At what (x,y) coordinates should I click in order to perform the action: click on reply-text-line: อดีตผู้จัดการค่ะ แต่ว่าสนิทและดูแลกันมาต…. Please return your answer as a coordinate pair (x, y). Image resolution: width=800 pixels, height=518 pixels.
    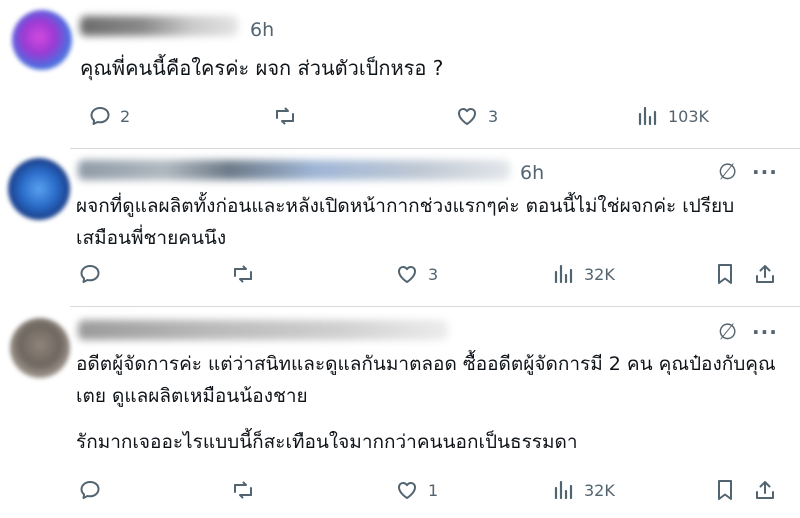
    Looking at the image, I should click on (426, 364).